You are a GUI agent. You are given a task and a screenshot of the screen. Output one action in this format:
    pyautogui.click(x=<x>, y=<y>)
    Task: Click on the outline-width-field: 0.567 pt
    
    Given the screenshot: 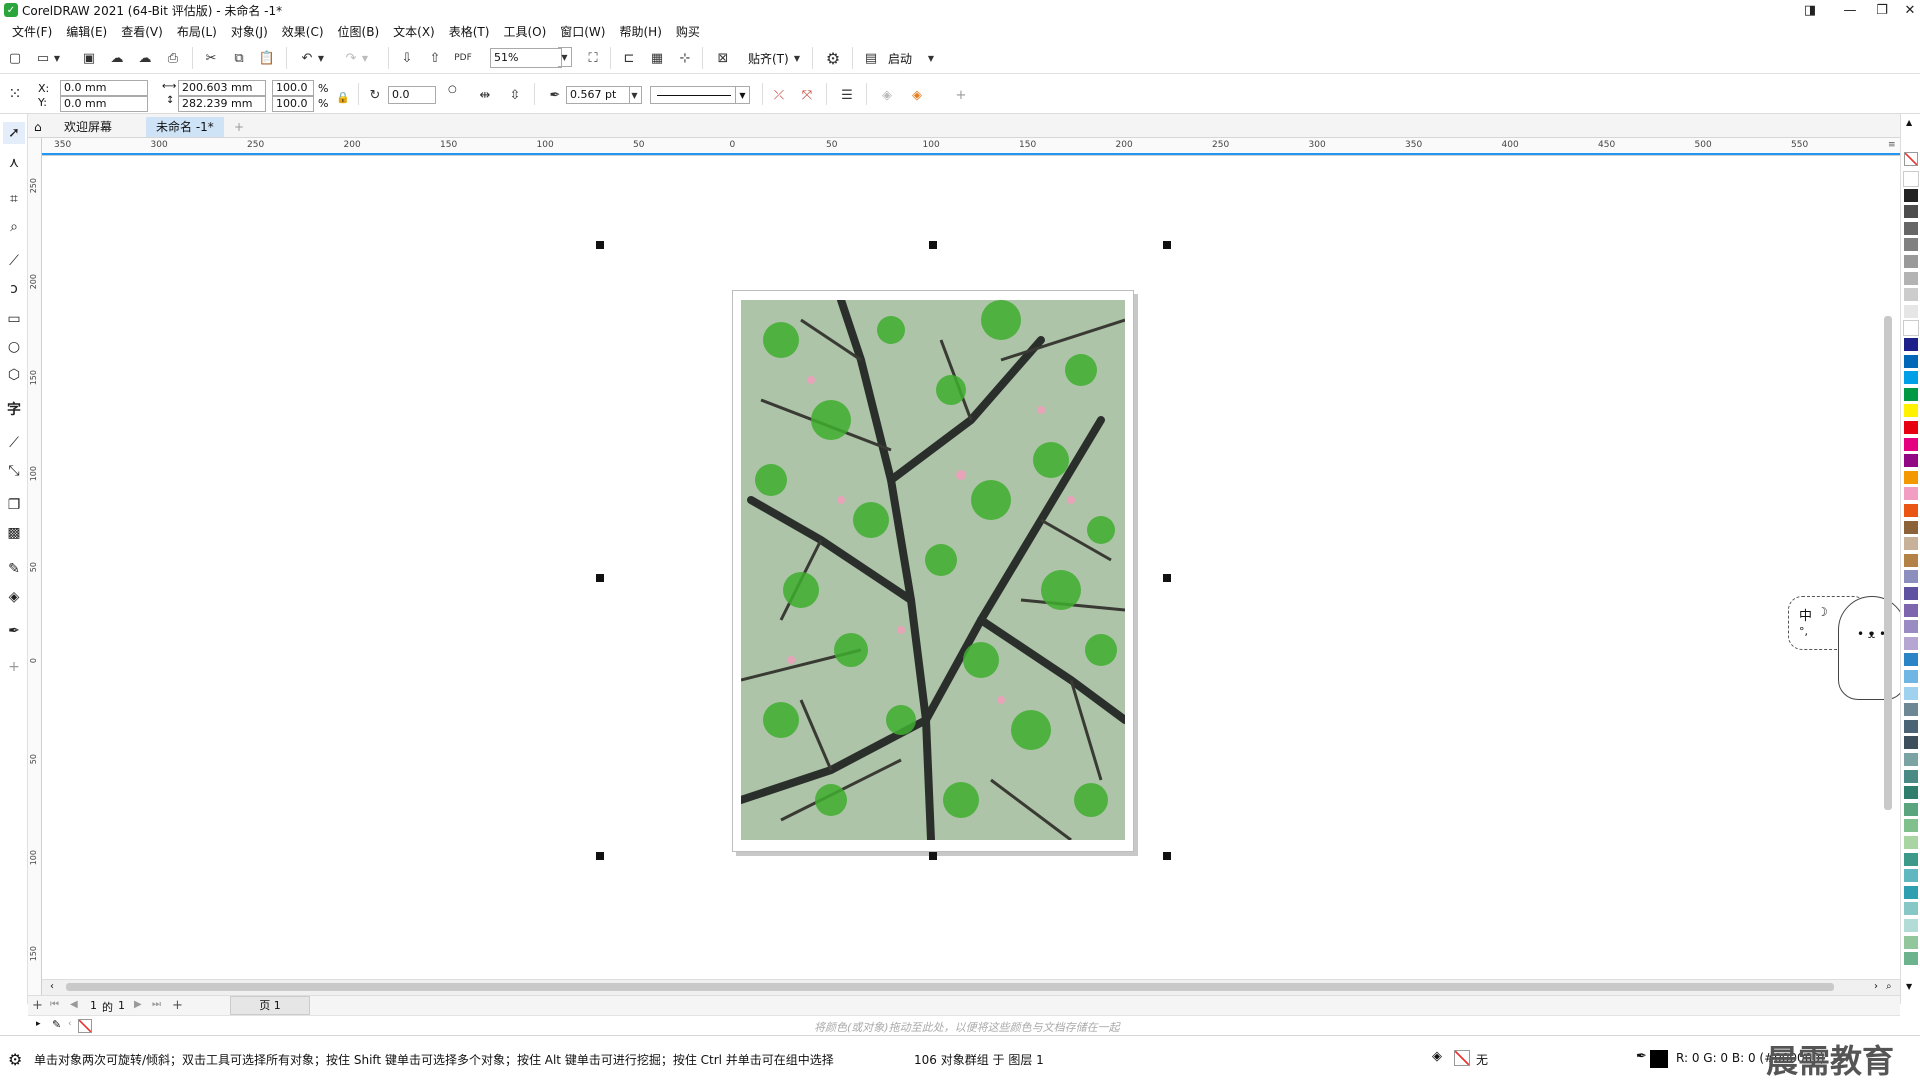 What is the action you would take?
    pyautogui.click(x=598, y=95)
    